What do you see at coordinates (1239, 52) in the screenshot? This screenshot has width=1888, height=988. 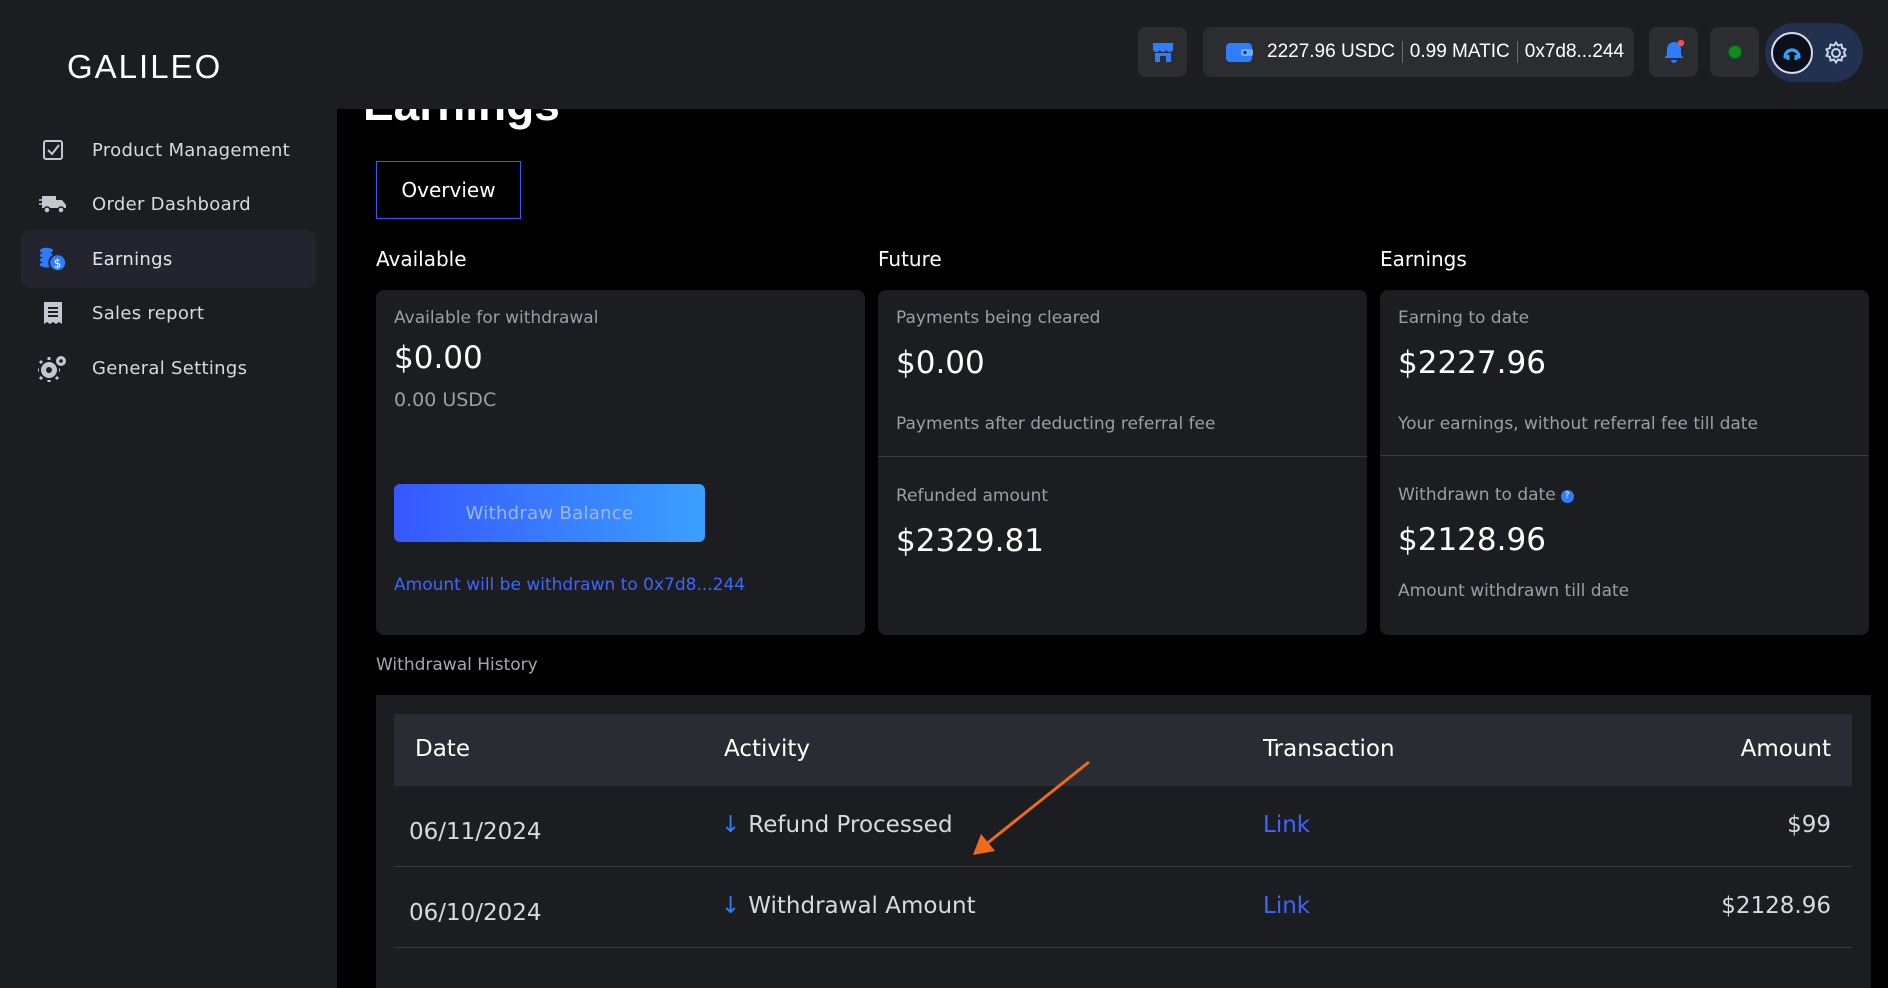 I see `wallet-icon` at bounding box center [1239, 52].